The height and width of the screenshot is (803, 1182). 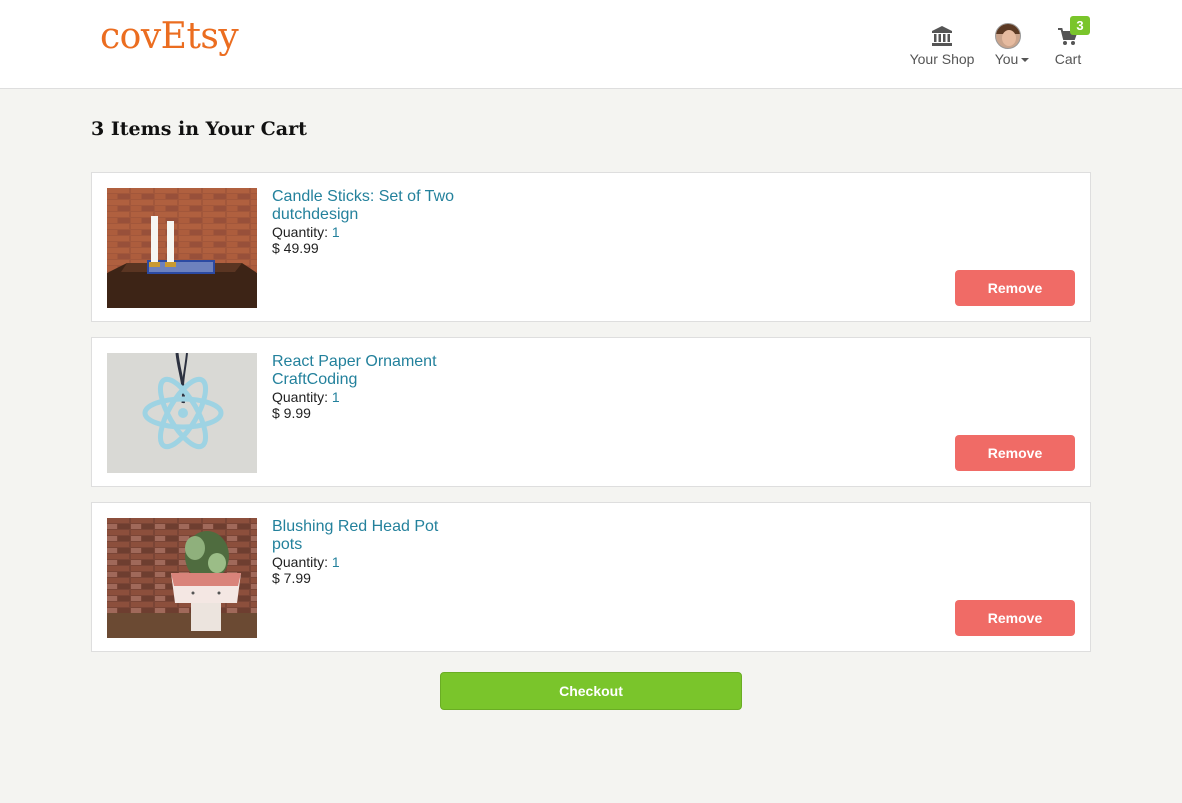 I want to click on shop-name-link: pots, so click(x=355, y=545).